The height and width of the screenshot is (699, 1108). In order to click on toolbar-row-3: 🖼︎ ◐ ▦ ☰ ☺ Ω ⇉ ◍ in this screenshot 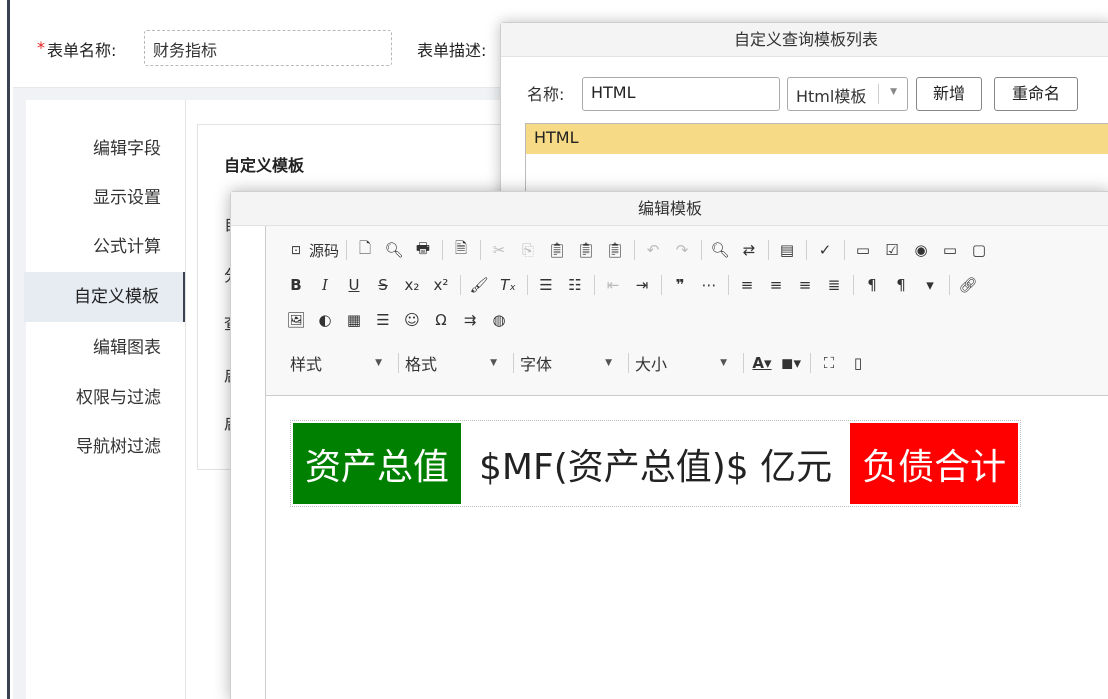, I will do `click(400, 320)`.